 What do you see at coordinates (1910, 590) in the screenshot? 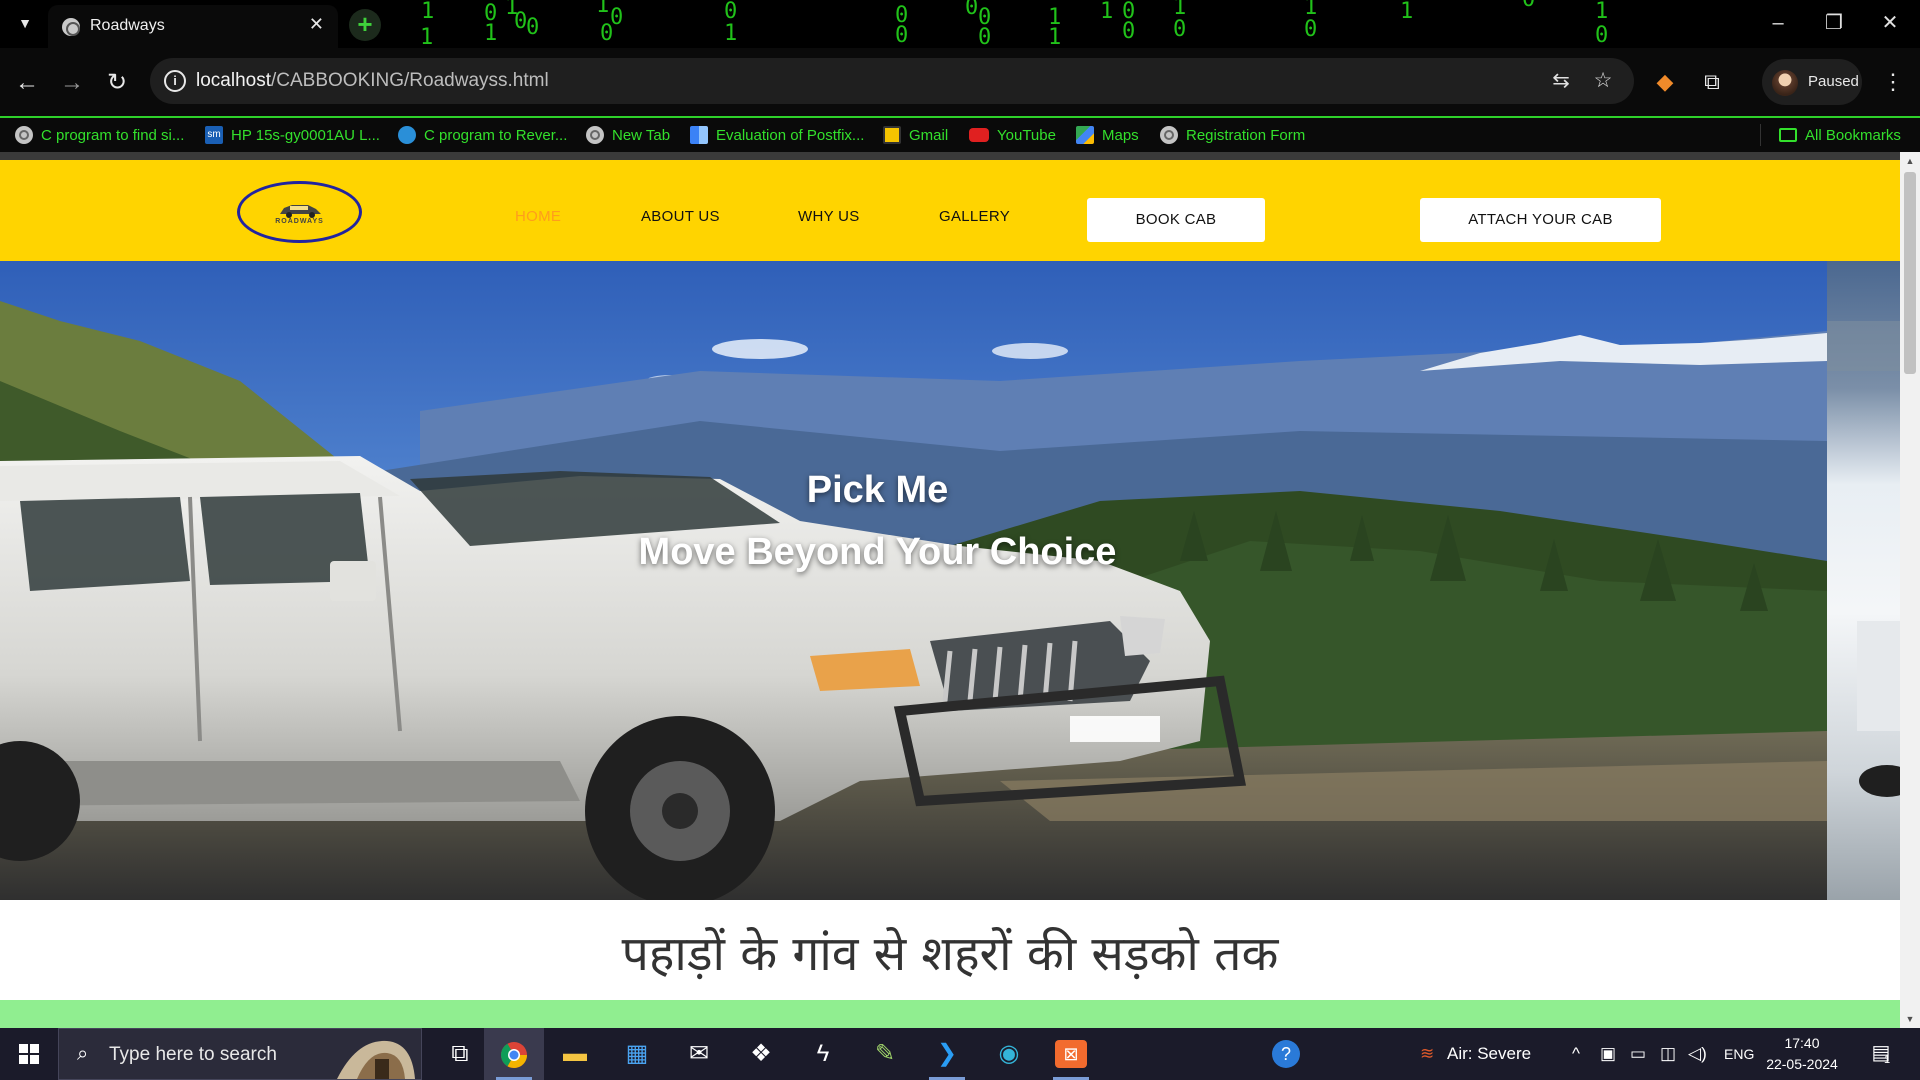
I see `page-scrollbar: ▲ ▼` at bounding box center [1910, 590].